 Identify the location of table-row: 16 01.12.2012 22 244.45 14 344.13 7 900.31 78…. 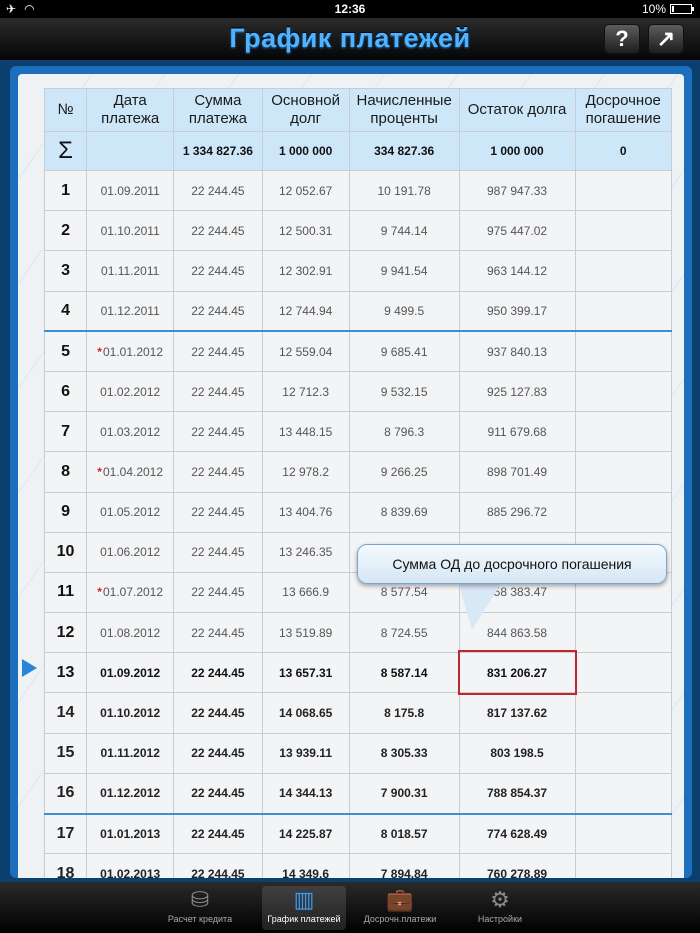
(357, 793).